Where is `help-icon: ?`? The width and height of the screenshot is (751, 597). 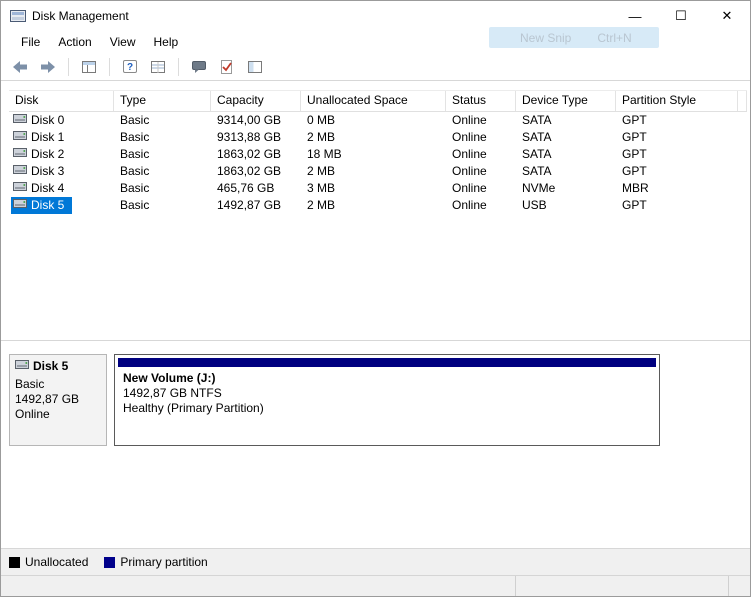
help-icon: ? is located at coordinates (130, 67).